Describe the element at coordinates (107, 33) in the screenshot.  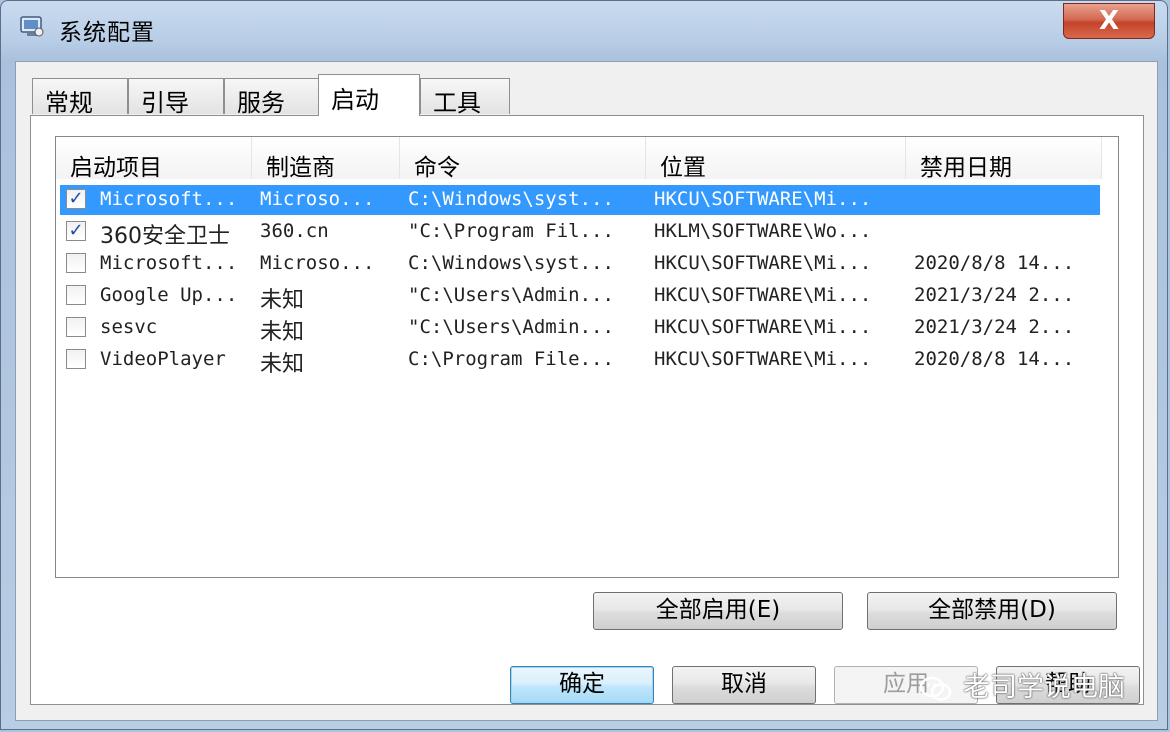
I see `window-title: 系统配置` at that location.